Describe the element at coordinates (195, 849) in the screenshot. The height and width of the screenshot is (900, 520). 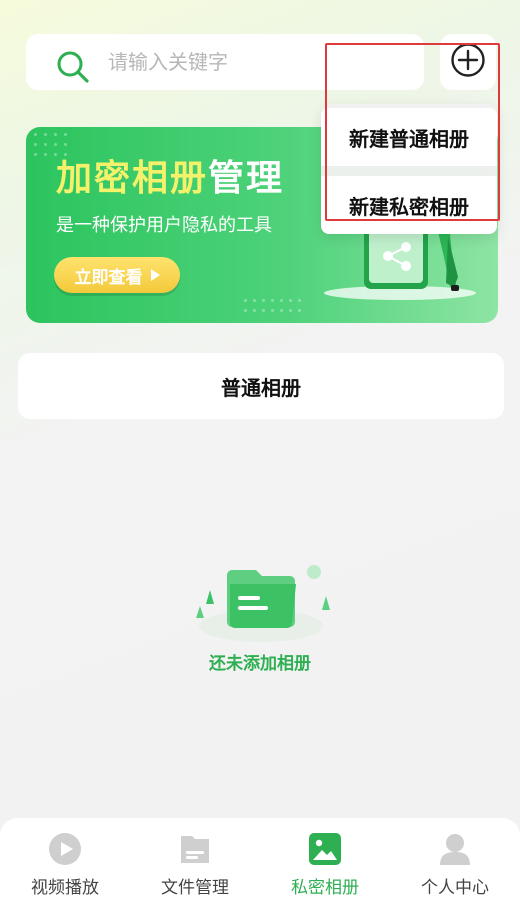
I see `folder-icon` at that location.